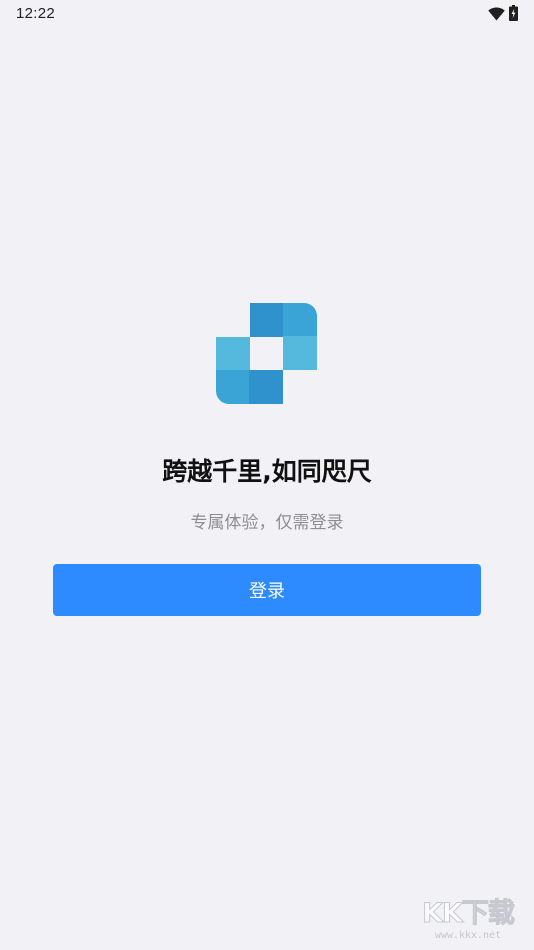 The image size is (534, 950). Describe the element at coordinates (469, 914) in the screenshot. I see `watermark-mark: KK下载` at that location.